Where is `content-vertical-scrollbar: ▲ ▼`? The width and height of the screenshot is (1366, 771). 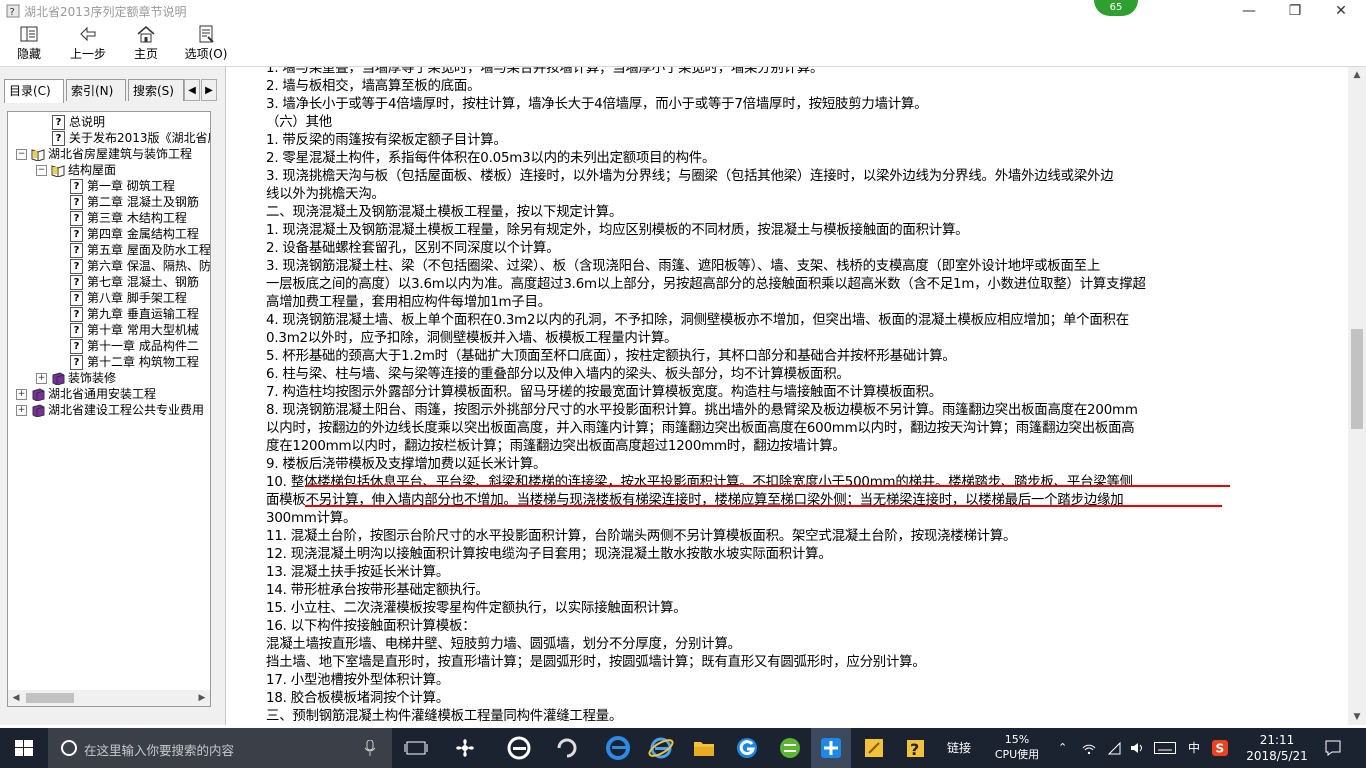 content-vertical-scrollbar: ▲ ▼ is located at coordinates (1357, 396).